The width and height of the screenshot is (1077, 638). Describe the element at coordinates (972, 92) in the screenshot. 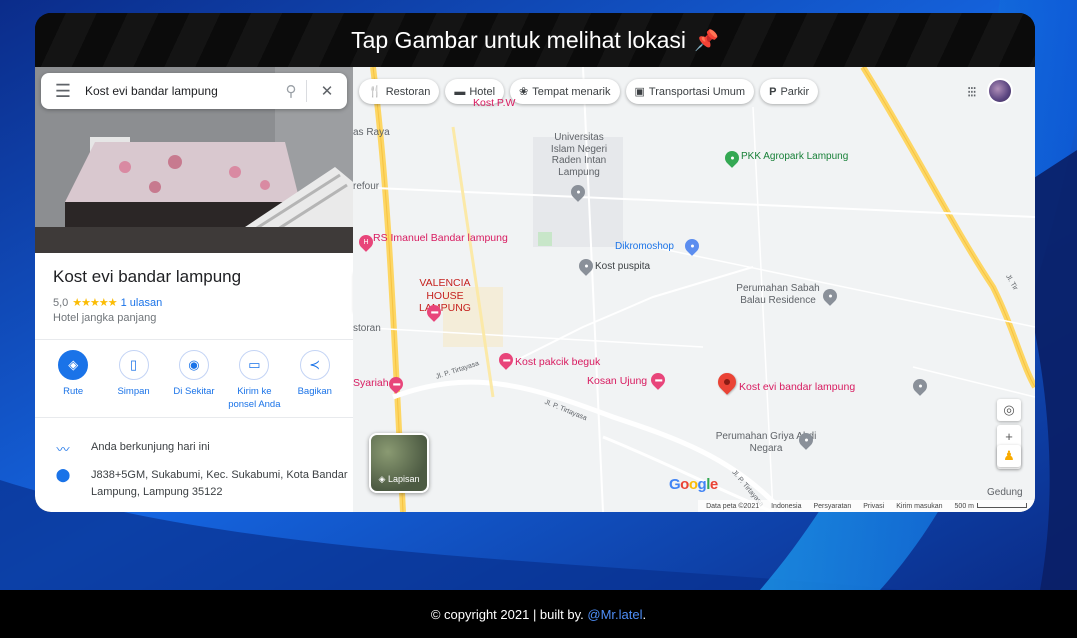

I see `apps-grid-icon: ⁝⁝⁝` at that location.